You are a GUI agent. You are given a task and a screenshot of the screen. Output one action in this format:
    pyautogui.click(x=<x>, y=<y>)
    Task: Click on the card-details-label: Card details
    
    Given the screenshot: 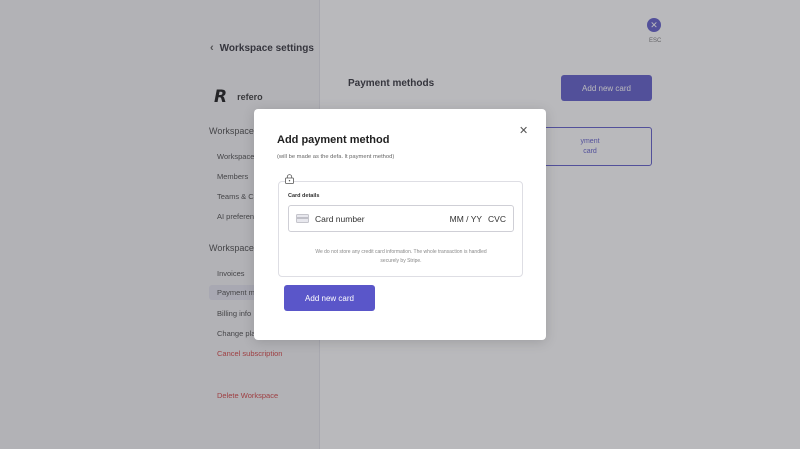 What is the action you would take?
    pyautogui.click(x=304, y=196)
    